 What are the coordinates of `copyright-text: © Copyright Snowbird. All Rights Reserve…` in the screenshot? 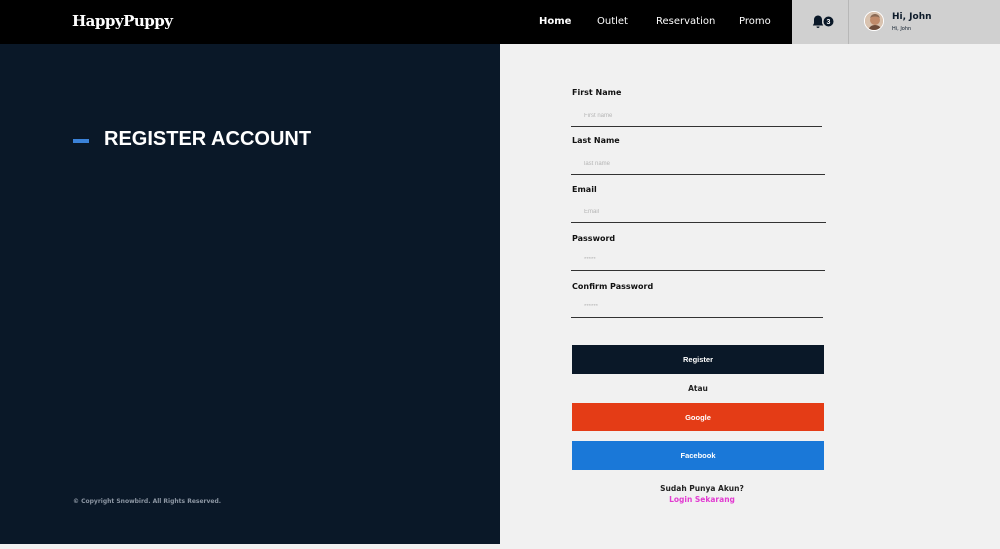 It's located at (147, 501).